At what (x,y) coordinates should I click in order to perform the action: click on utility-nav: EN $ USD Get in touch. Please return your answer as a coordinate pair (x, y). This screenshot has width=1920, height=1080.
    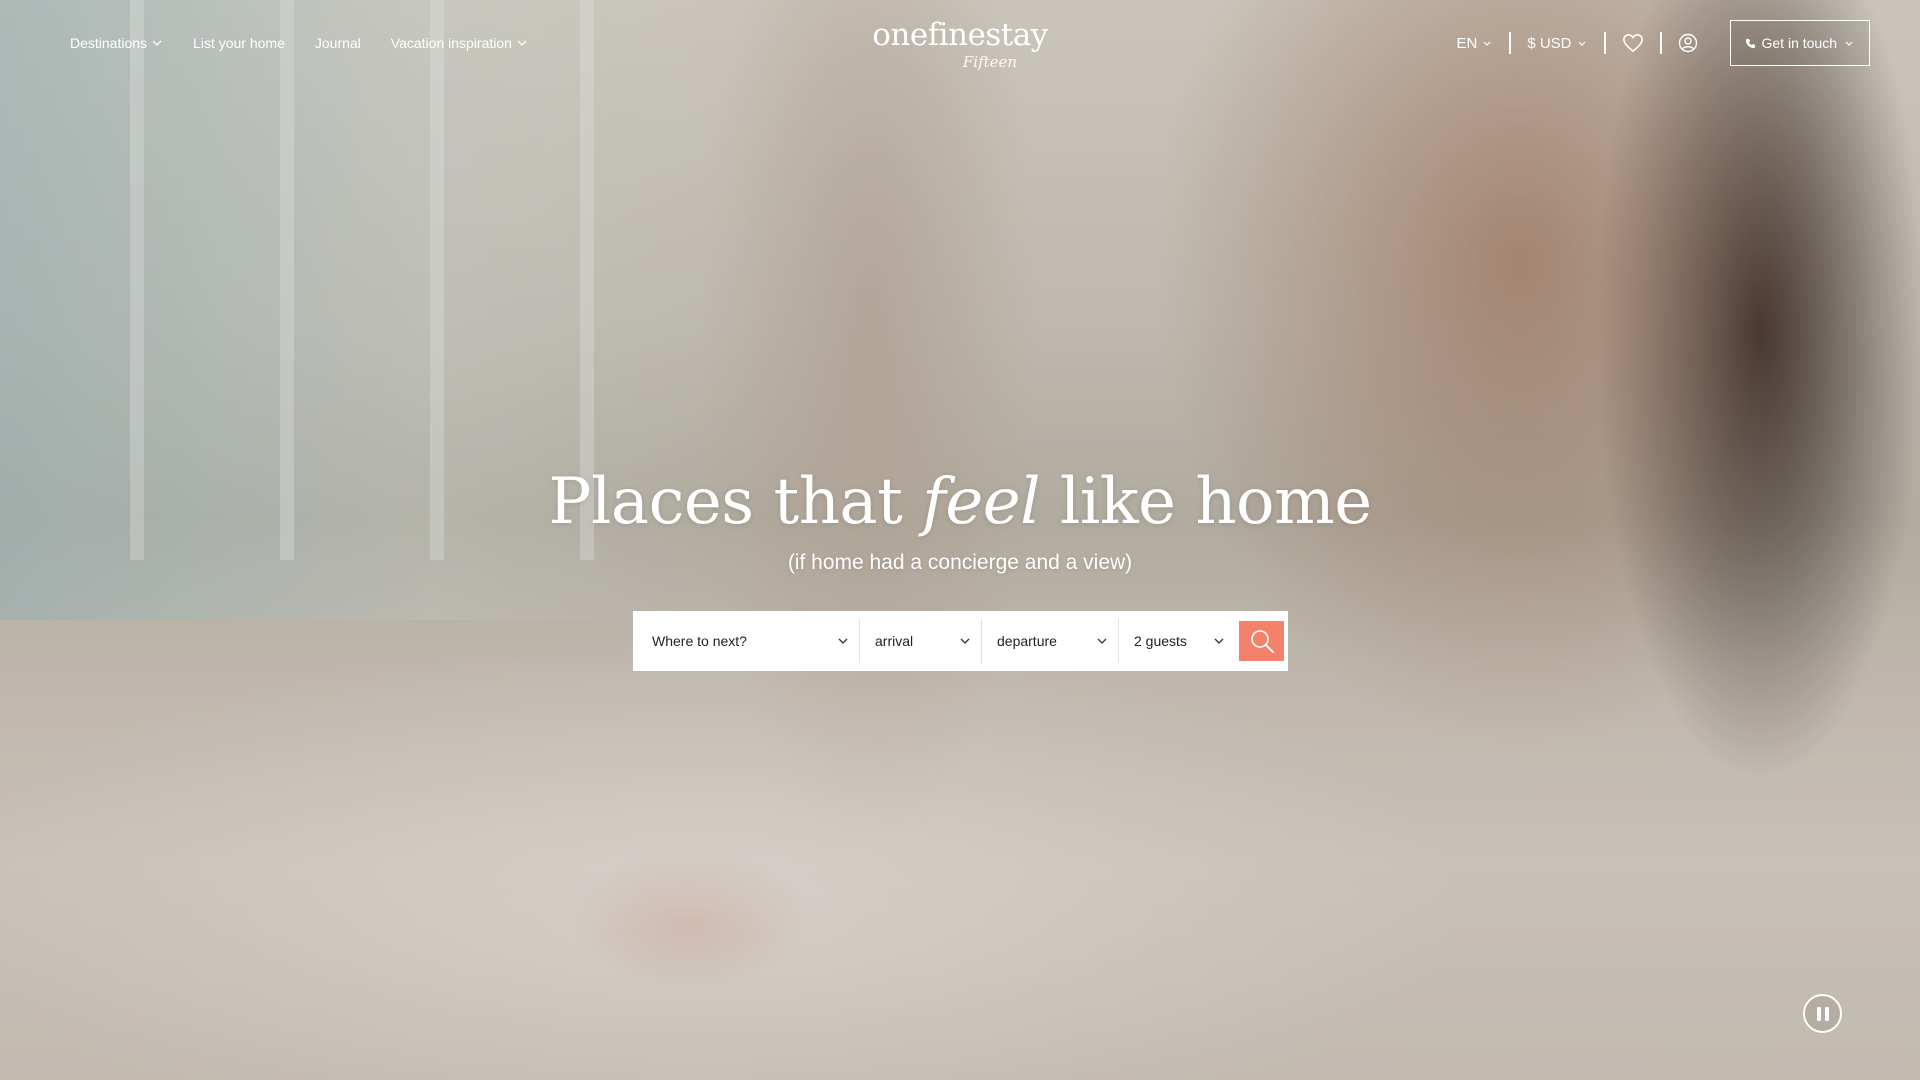
    Looking at the image, I should click on (1655, 43).